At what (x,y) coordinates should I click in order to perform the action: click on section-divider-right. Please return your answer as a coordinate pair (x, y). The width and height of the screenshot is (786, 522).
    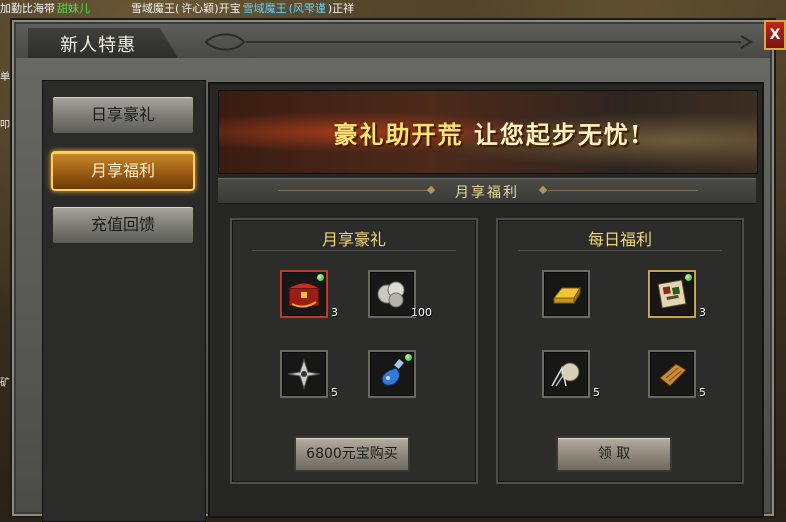
    Looking at the image, I should click on (623, 190).